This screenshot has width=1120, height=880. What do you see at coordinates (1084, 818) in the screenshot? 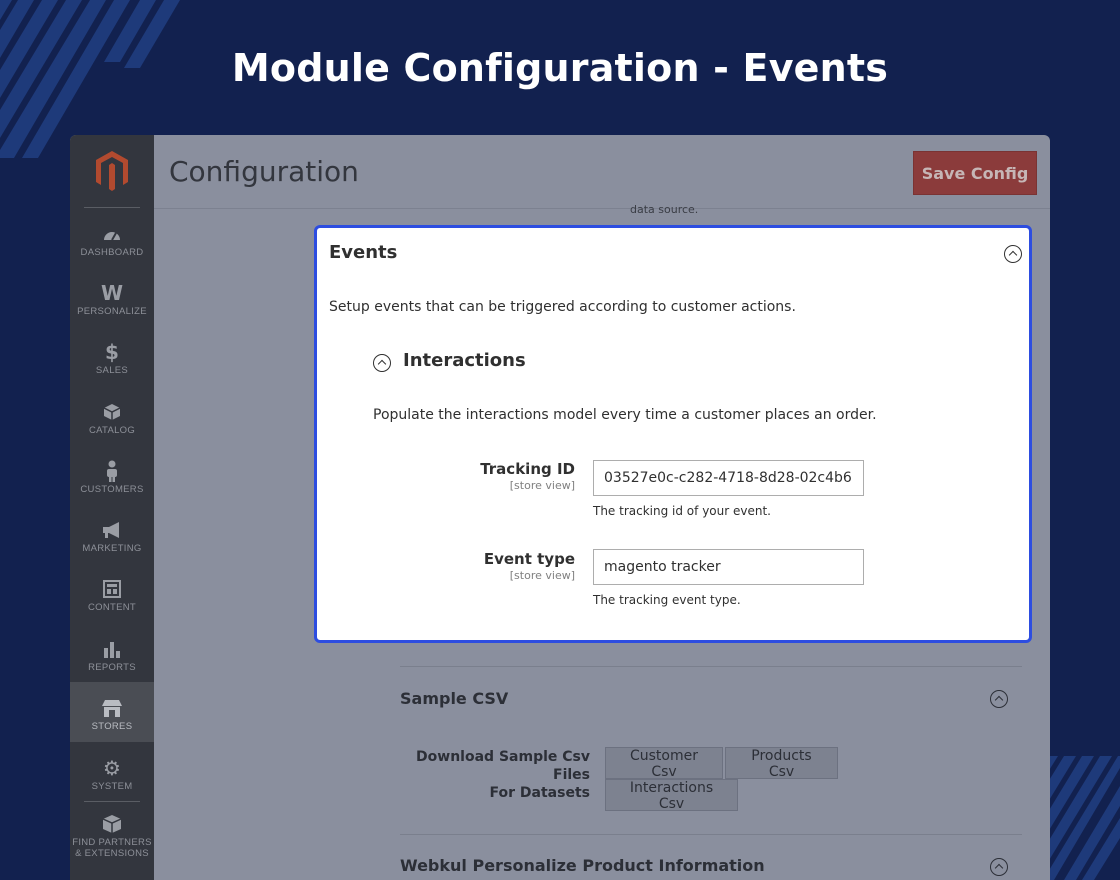
I see `decorative-stripes` at bounding box center [1084, 818].